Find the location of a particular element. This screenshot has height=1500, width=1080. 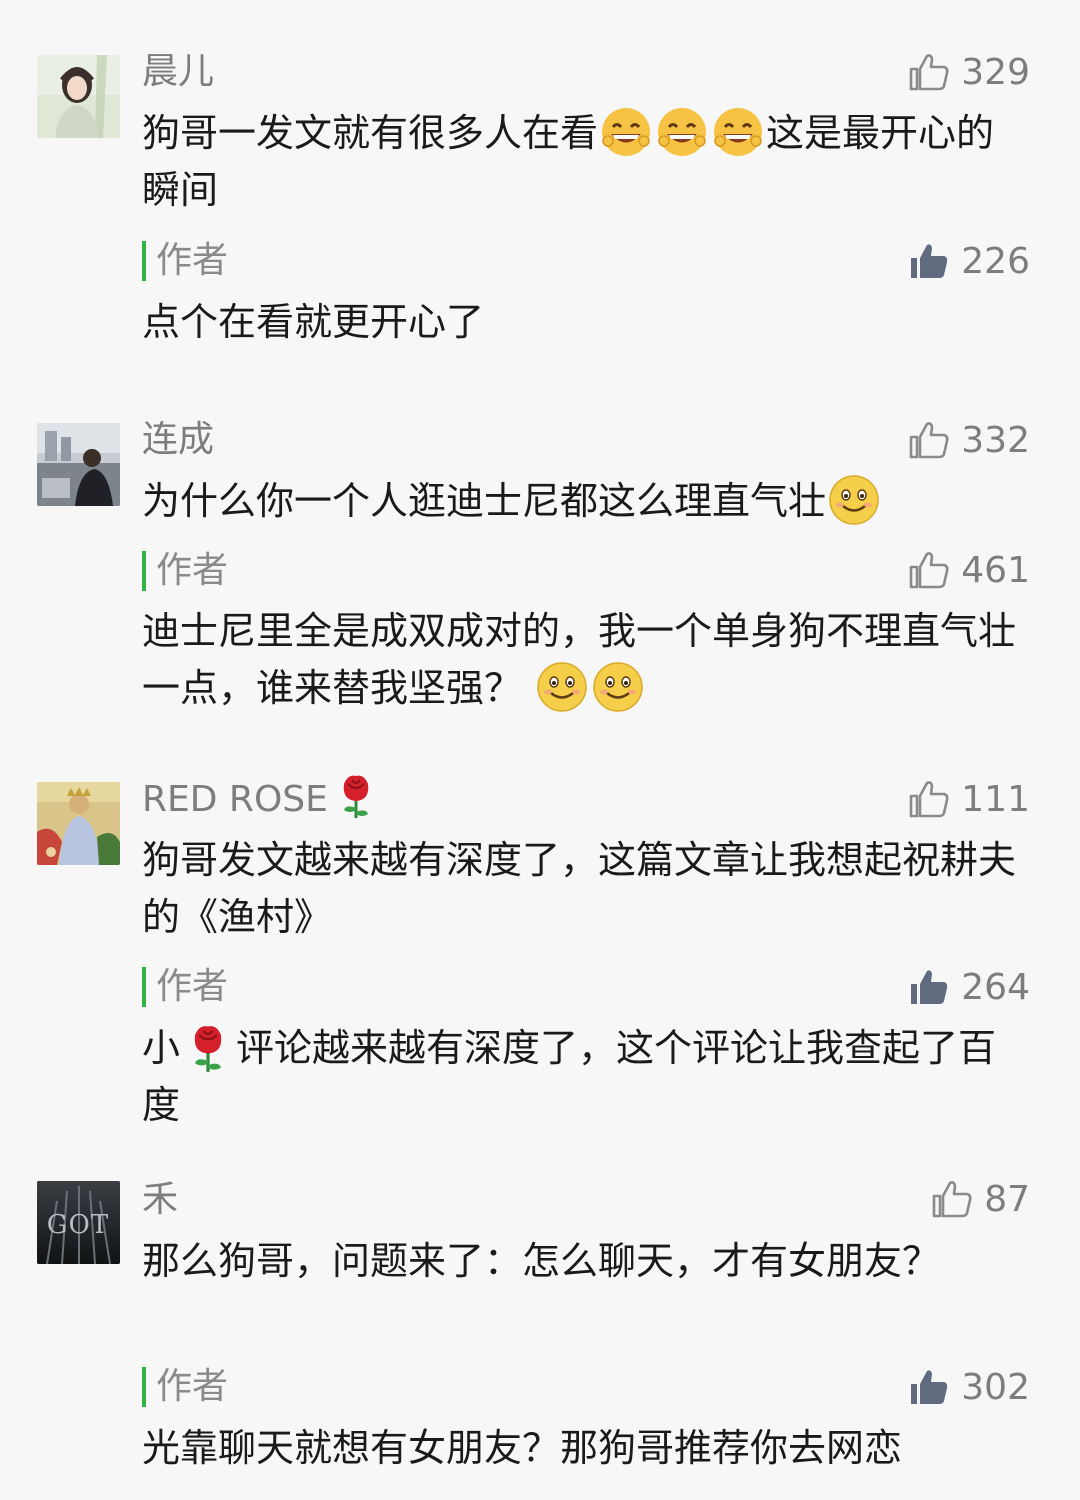

like-button: 461 is located at coordinates (968, 570).